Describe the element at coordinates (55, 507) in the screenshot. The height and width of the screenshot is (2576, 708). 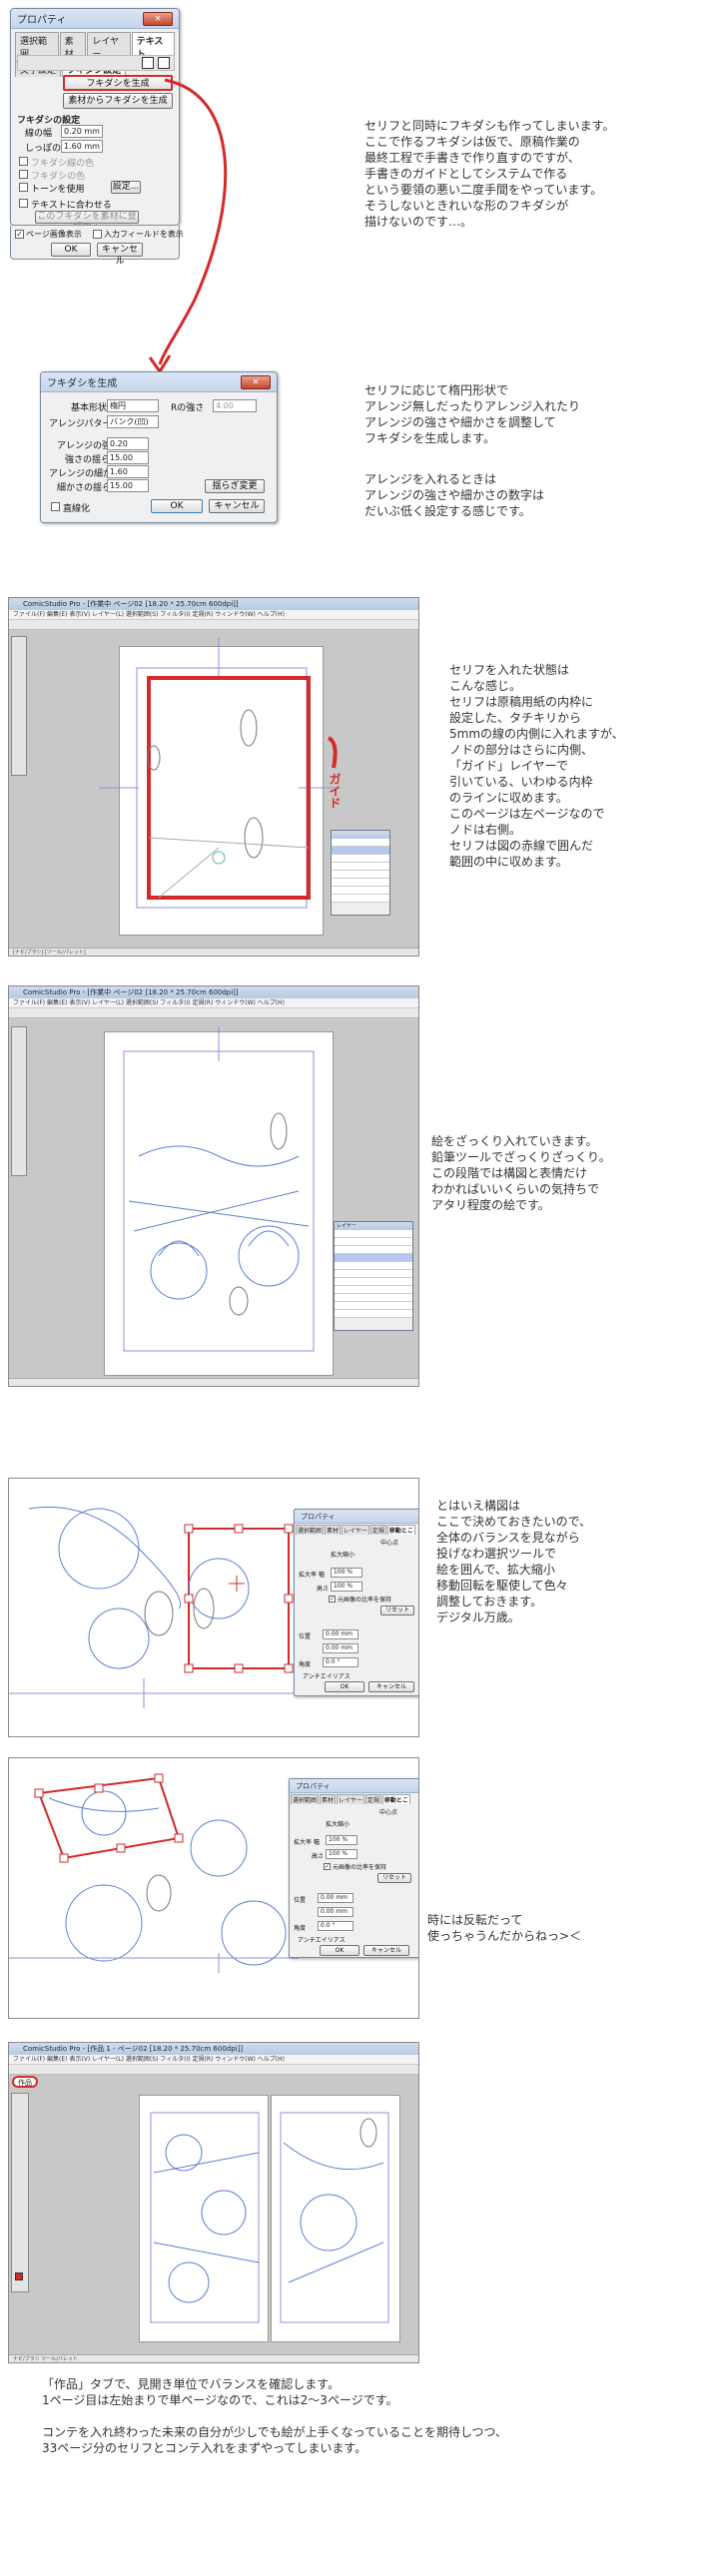
I see `straight-checkbox` at that location.